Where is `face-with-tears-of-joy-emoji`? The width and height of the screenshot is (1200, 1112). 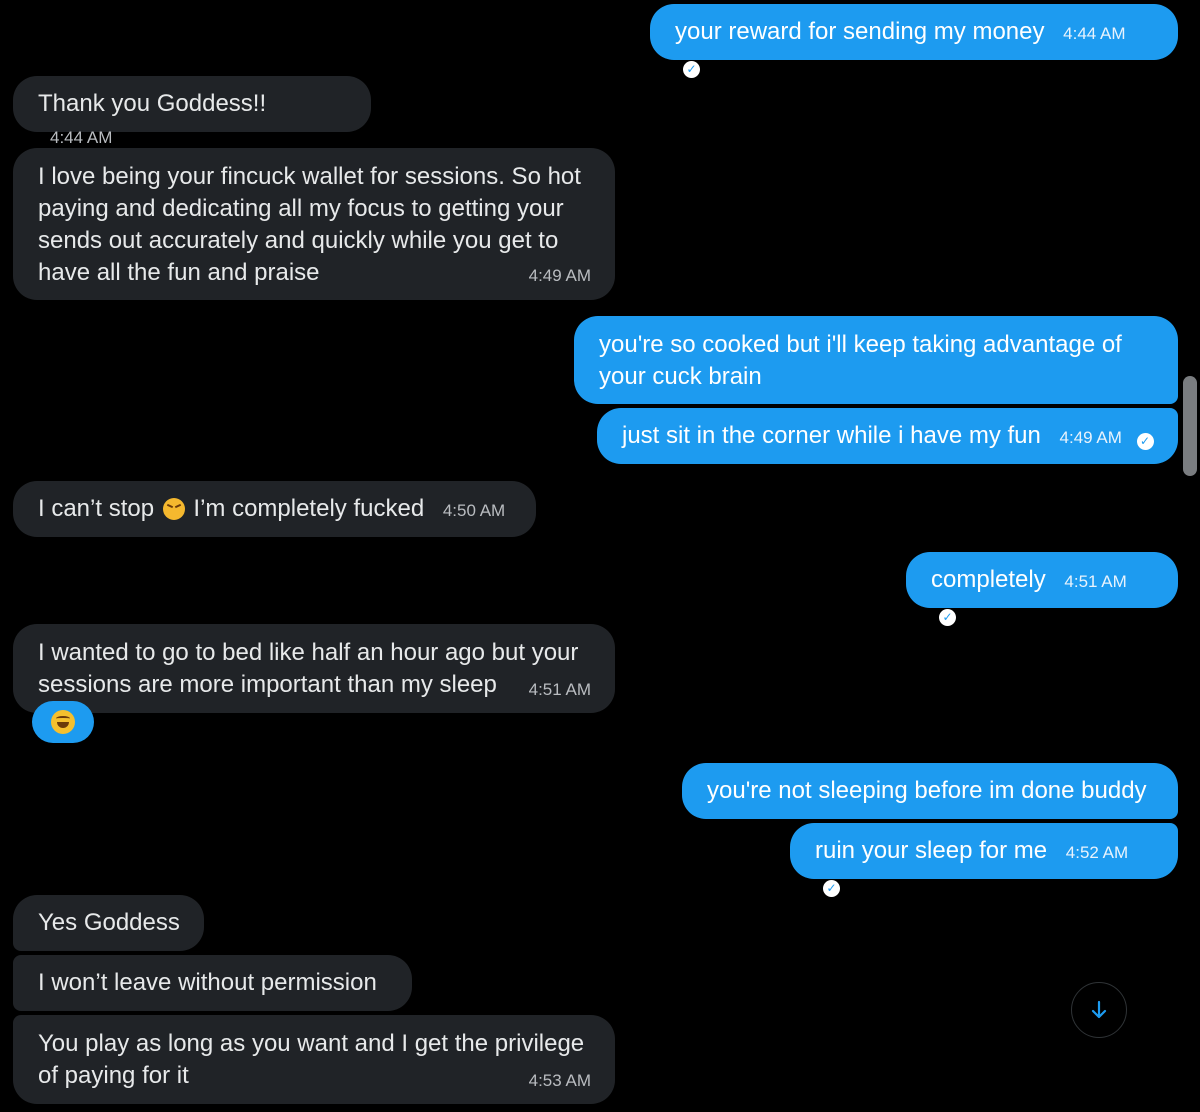 face-with-tears-of-joy-emoji is located at coordinates (63, 722).